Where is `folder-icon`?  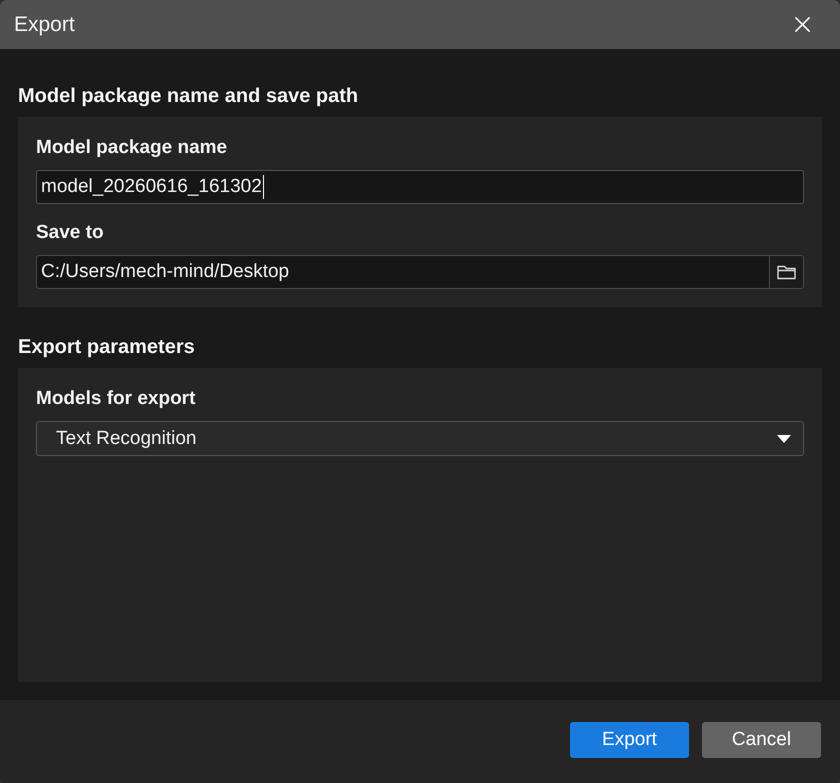
folder-icon is located at coordinates (786, 272).